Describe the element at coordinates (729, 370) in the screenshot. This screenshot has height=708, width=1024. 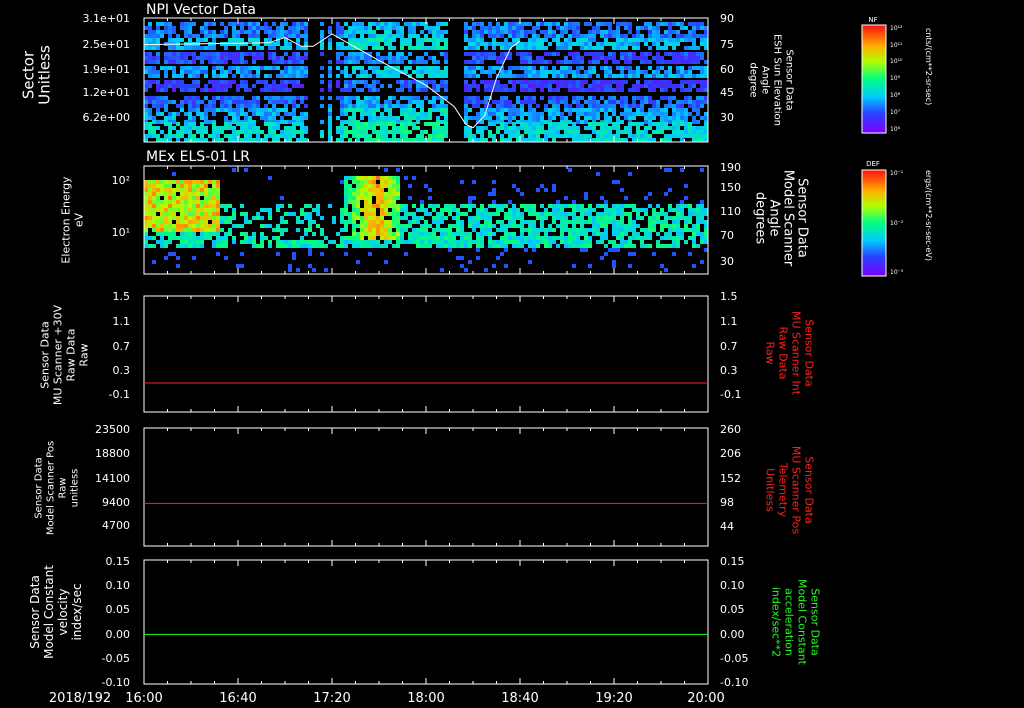
I see `s3-ytick-right-3: 0.3` at that location.